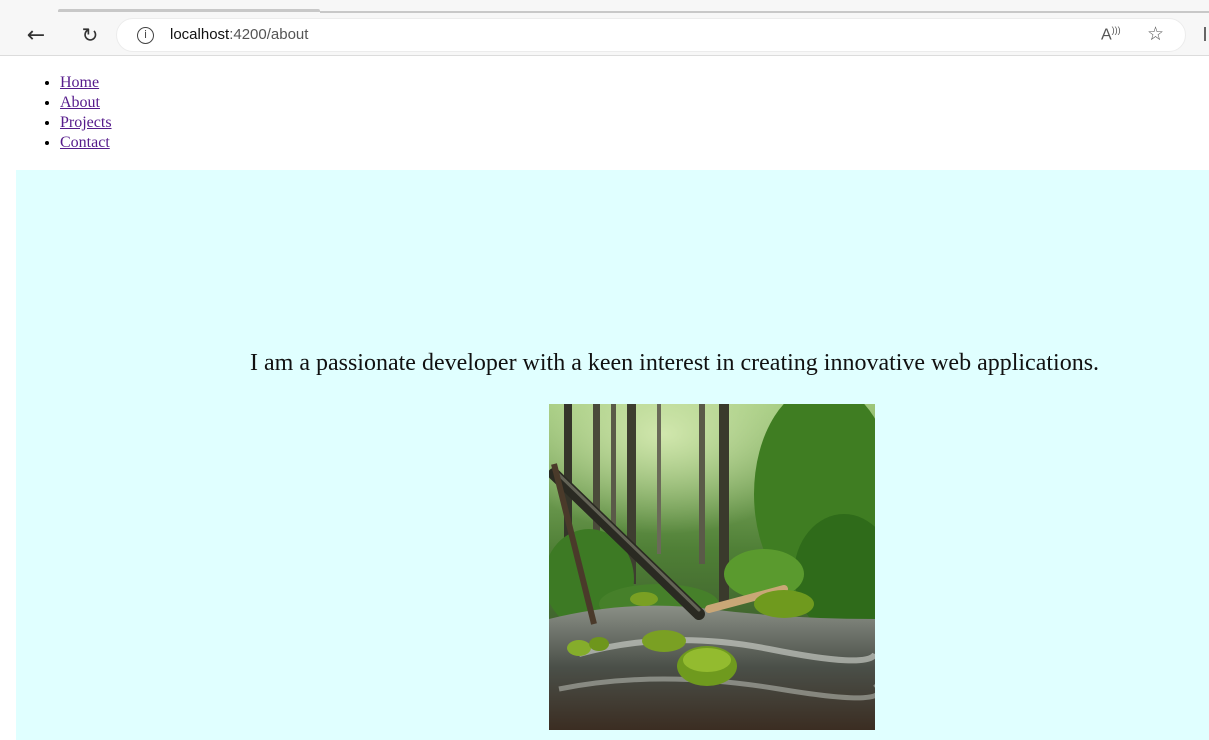  I want to click on nav-link-projects: Projects, so click(86, 122).